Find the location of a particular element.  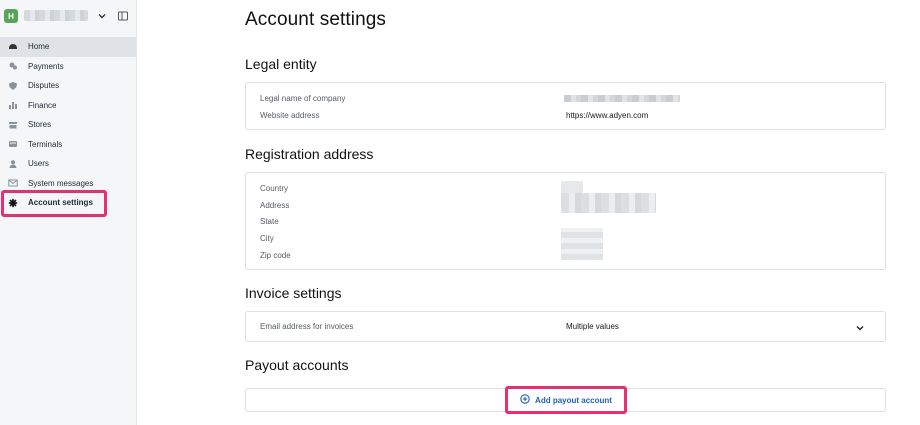

address-label: Address is located at coordinates (275, 205).